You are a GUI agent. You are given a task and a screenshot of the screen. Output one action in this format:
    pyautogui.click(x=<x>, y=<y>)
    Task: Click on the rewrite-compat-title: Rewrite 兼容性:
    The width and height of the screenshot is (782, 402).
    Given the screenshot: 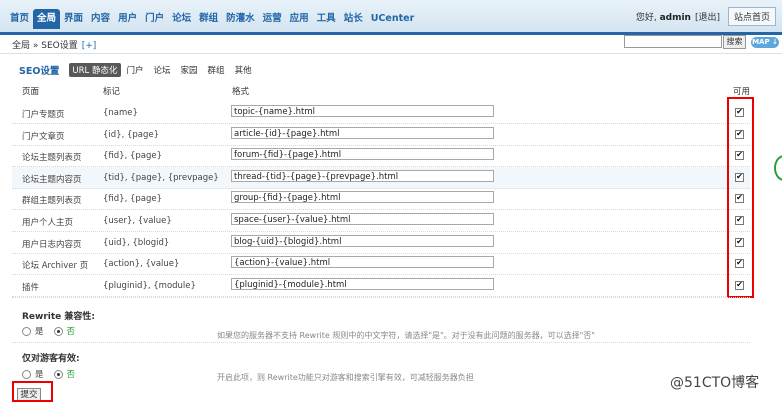 What is the action you would take?
    pyautogui.click(x=59, y=317)
    